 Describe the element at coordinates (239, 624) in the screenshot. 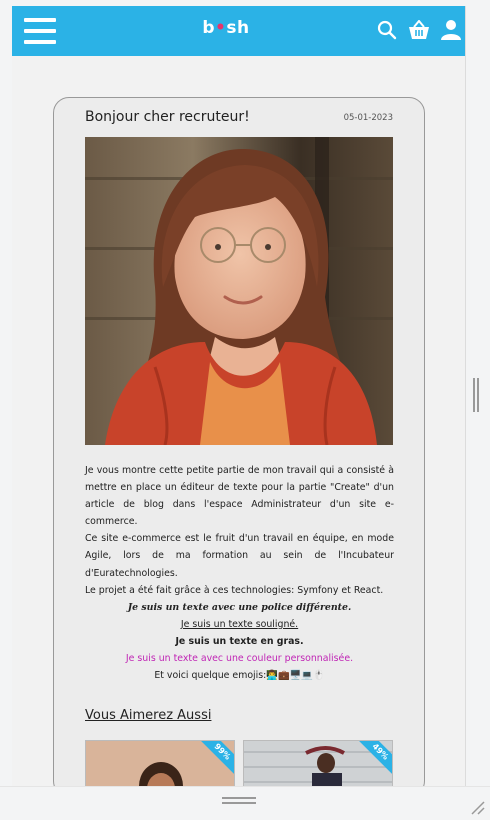

I see `underlined-text: Je suis un texte souligné.` at that location.